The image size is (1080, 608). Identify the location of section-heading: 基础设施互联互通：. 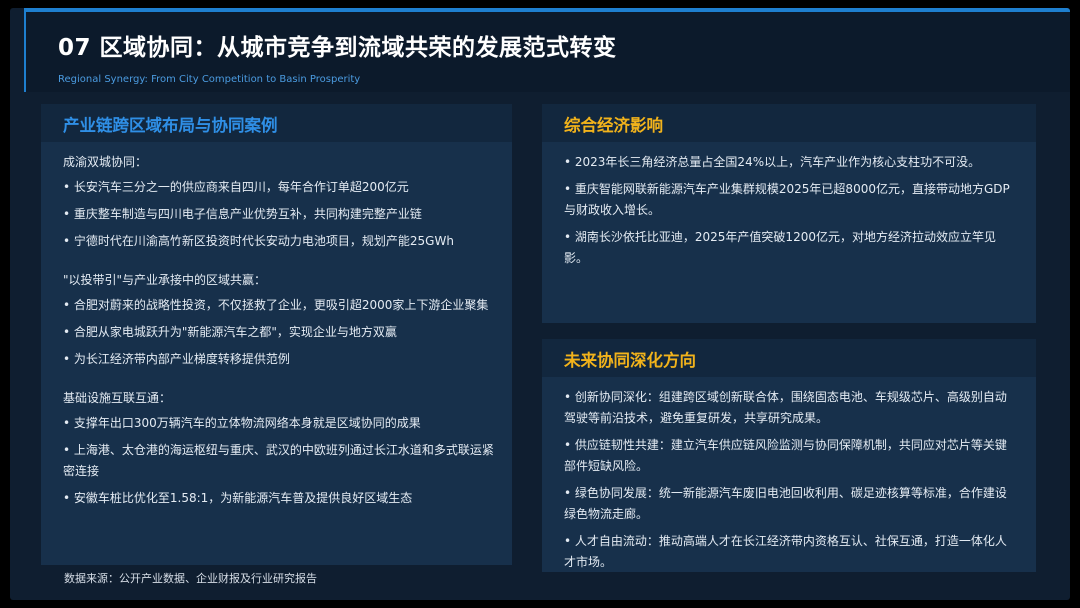
(117, 398).